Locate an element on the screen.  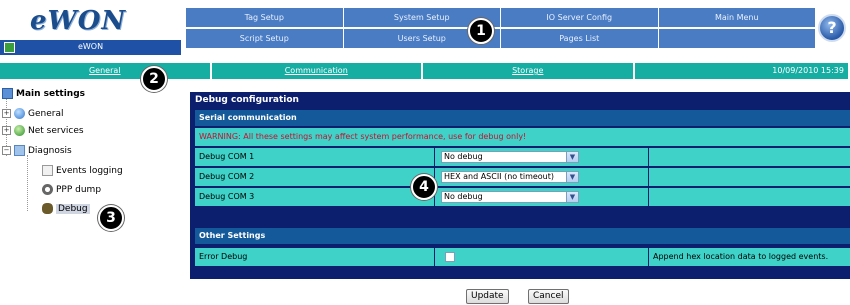
tree-item-events-logging: Events logging is located at coordinates (82, 171).